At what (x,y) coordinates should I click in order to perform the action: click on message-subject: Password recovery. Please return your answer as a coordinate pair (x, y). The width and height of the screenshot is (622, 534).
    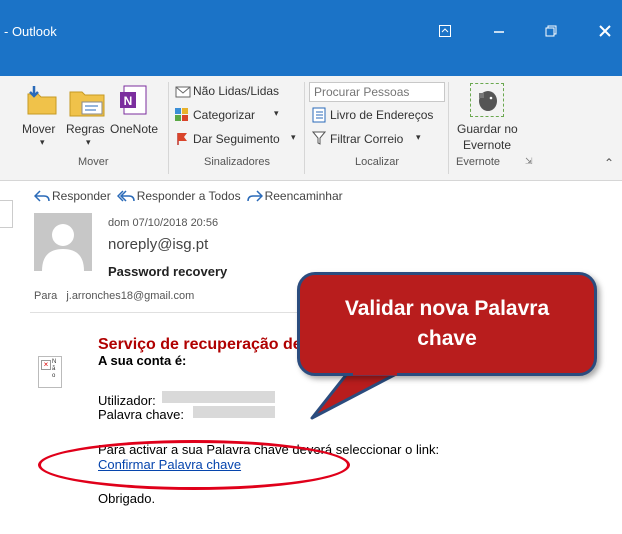
    Looking at the image, I should click on (168, 271).